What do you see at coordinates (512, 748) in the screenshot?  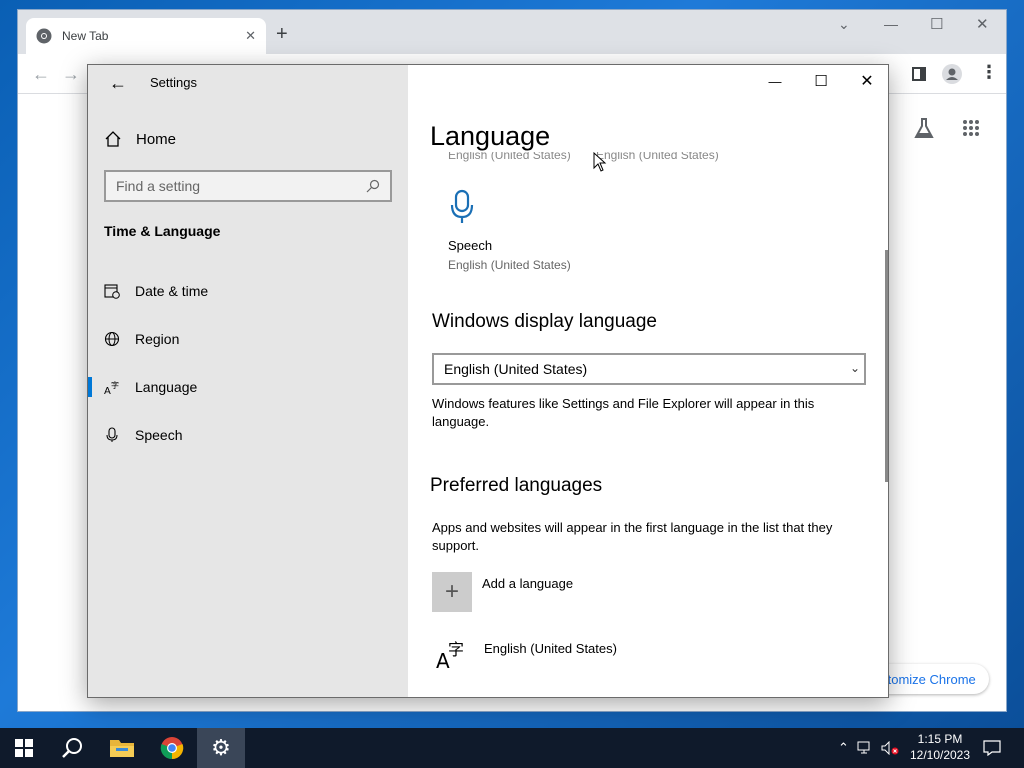 I see `taskbar: ⚙ ⌃ 1:15 PM 12/10/2023` at bounding box center [512, 748].